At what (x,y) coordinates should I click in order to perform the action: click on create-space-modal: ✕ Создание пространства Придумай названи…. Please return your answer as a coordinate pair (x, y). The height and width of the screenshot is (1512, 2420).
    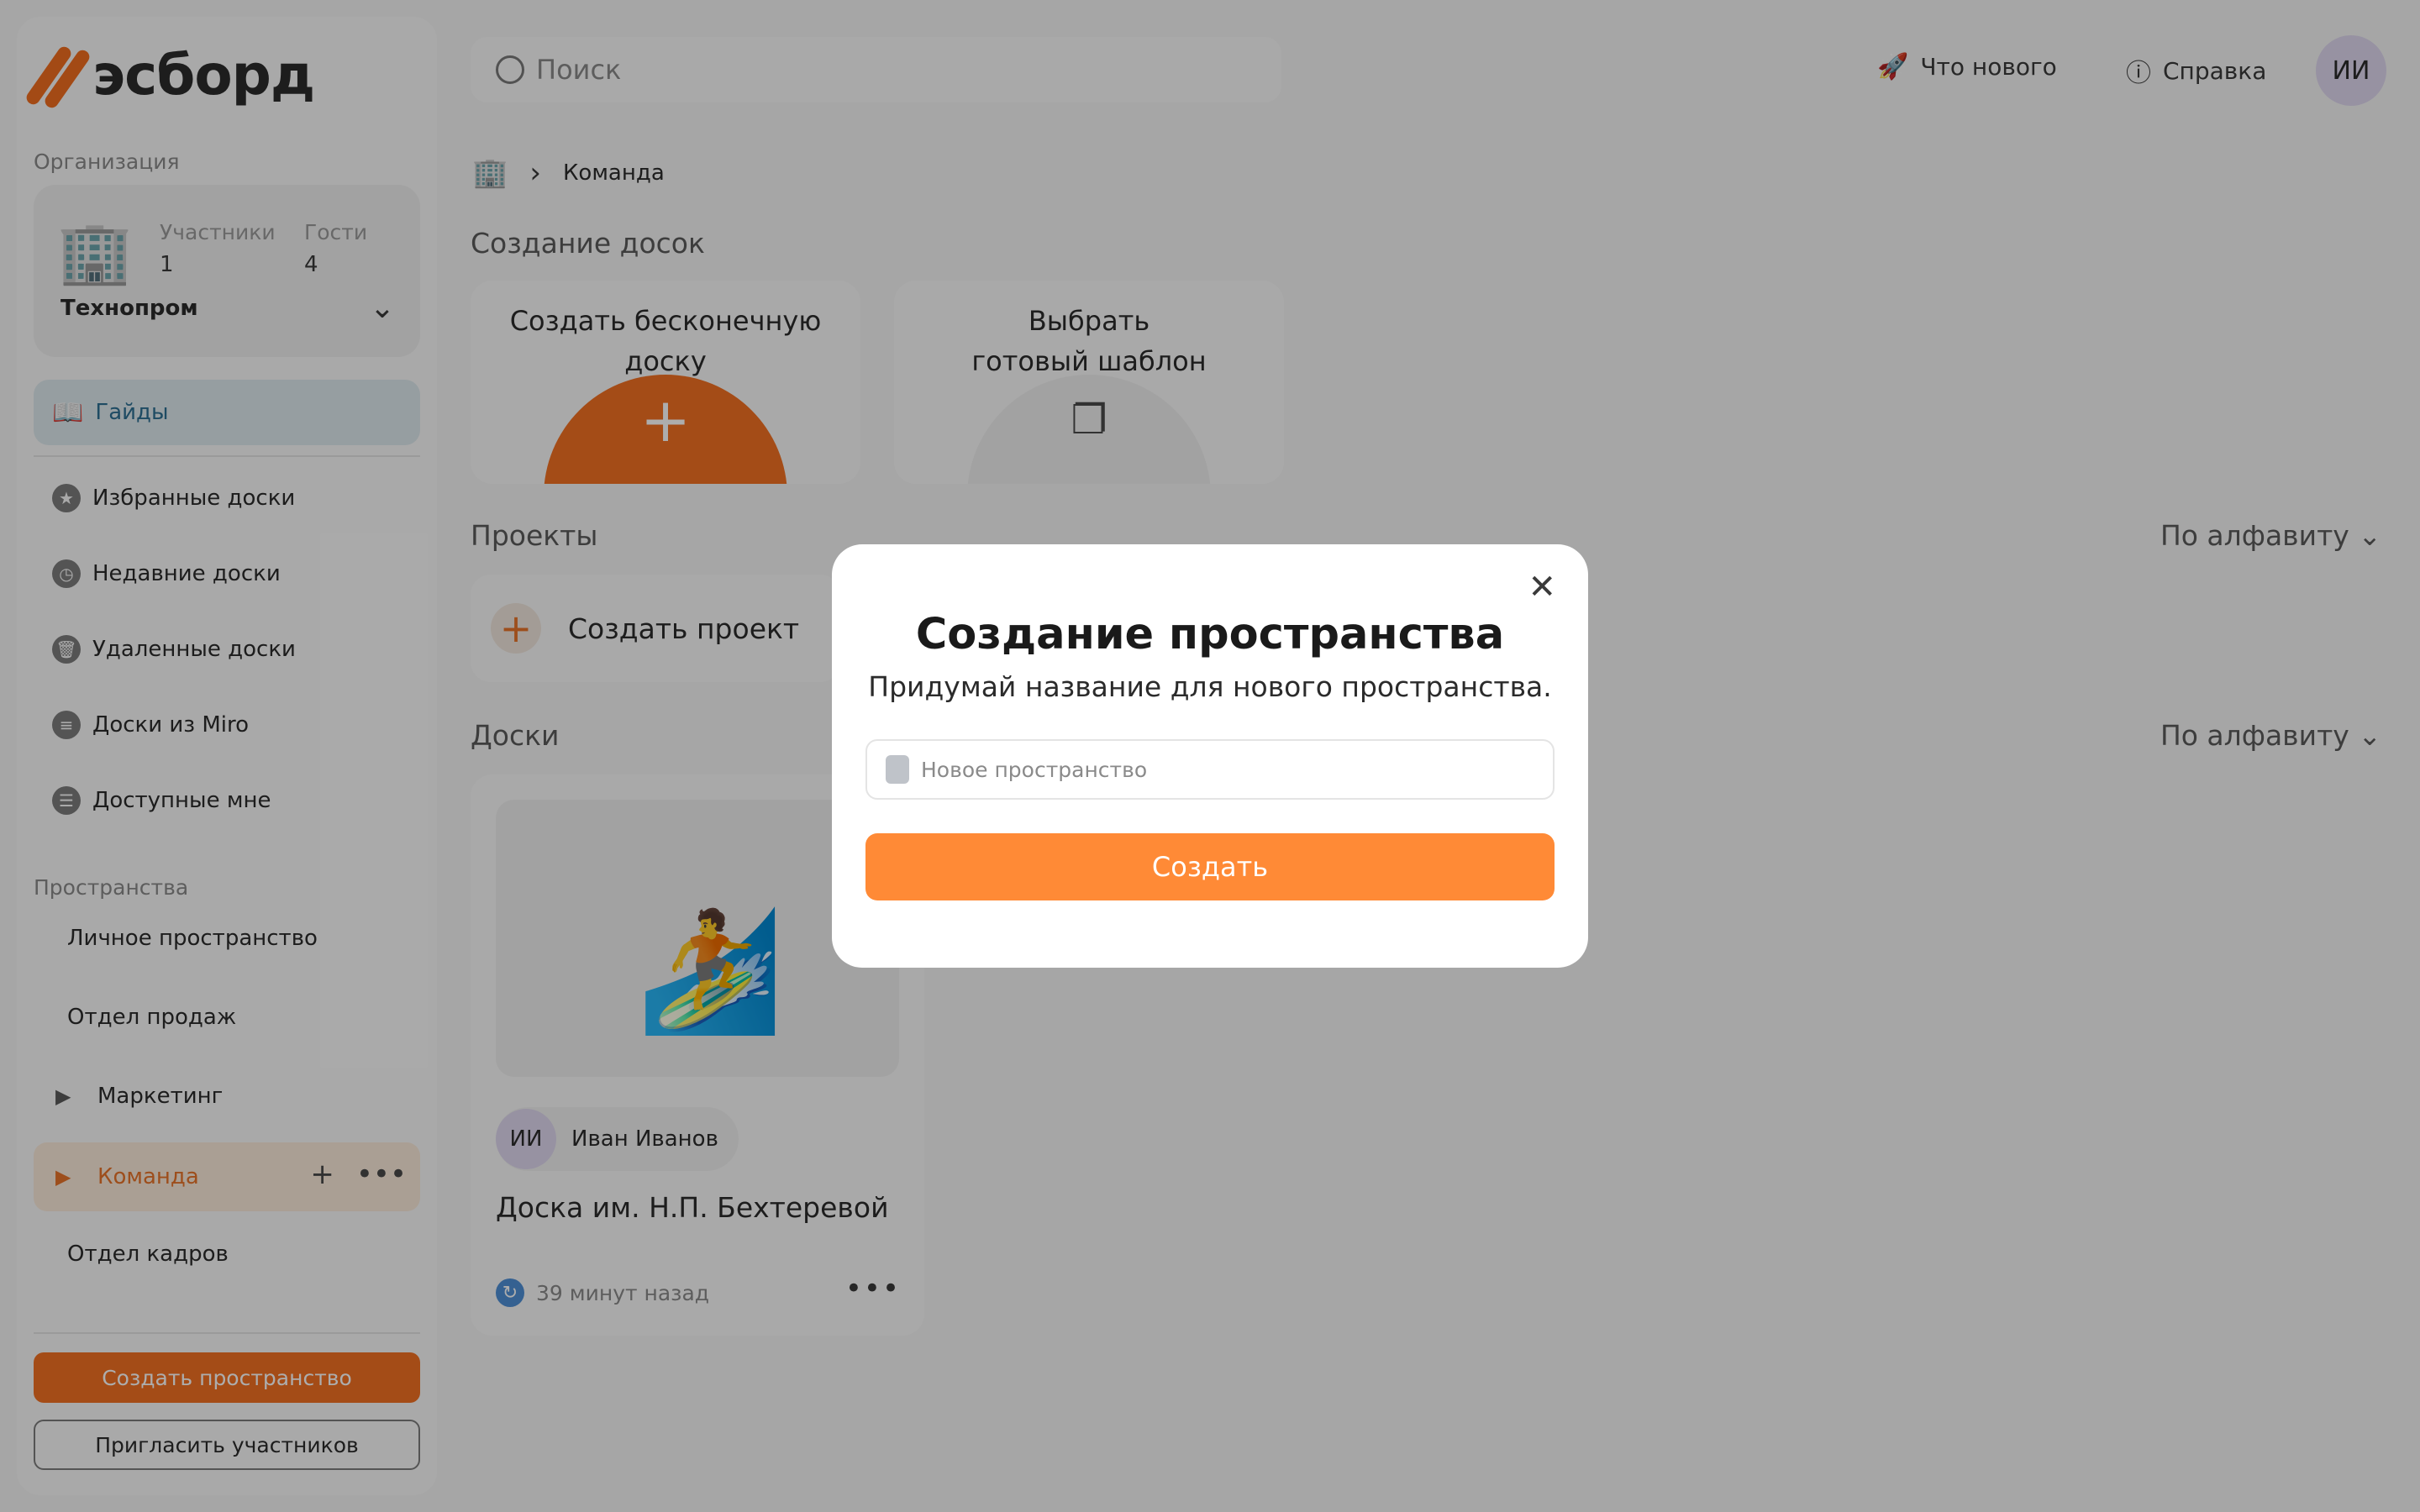
    Looking at the image, I should click on (1210, 756).